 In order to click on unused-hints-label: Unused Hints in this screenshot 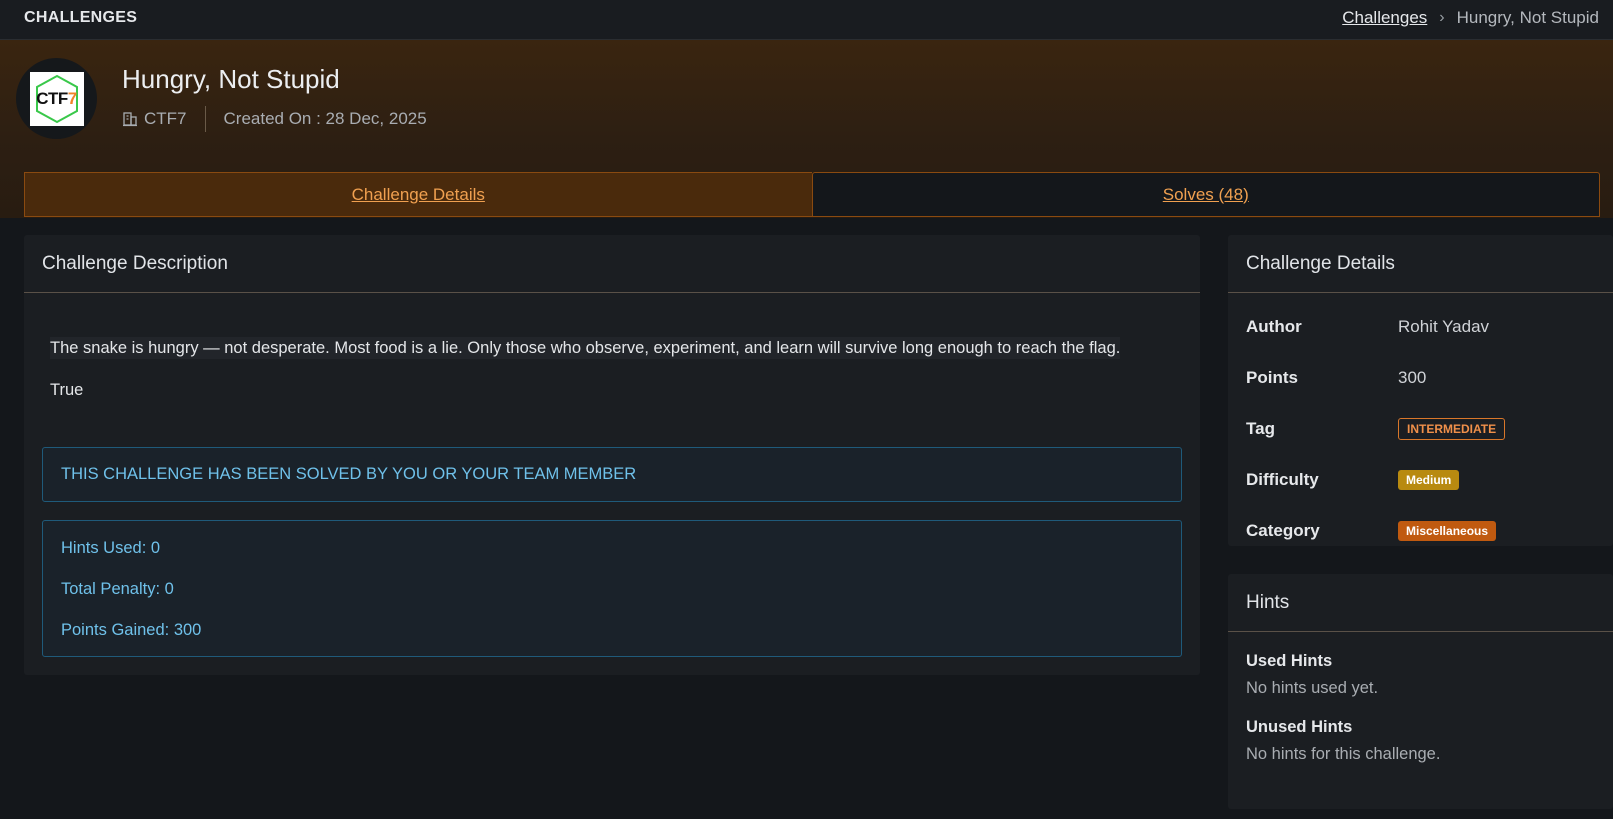, I will do `click(1299, 727)`.